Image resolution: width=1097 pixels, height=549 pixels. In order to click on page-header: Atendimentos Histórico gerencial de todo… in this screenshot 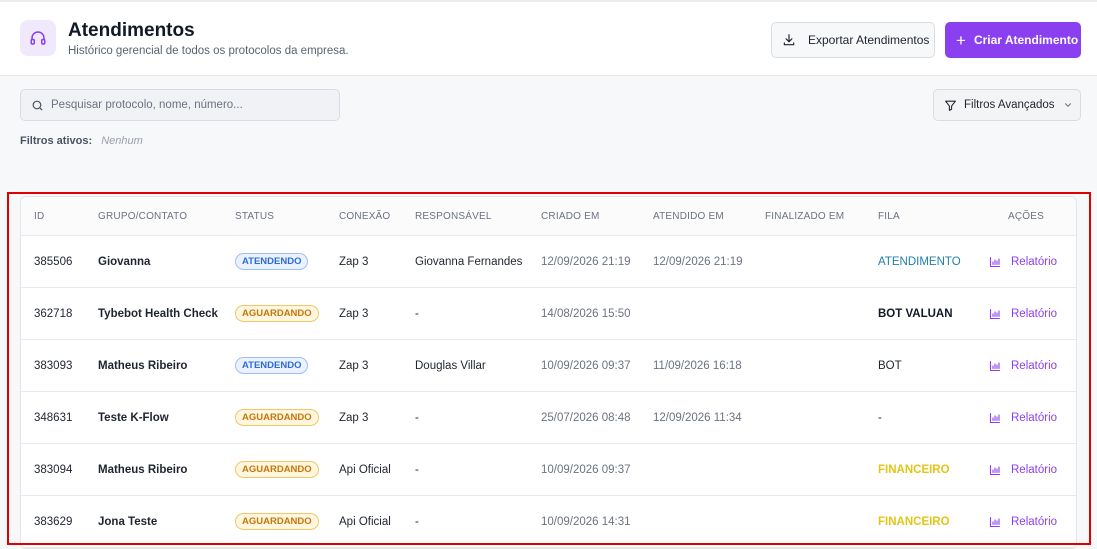, I will do `click(548, 38)`.